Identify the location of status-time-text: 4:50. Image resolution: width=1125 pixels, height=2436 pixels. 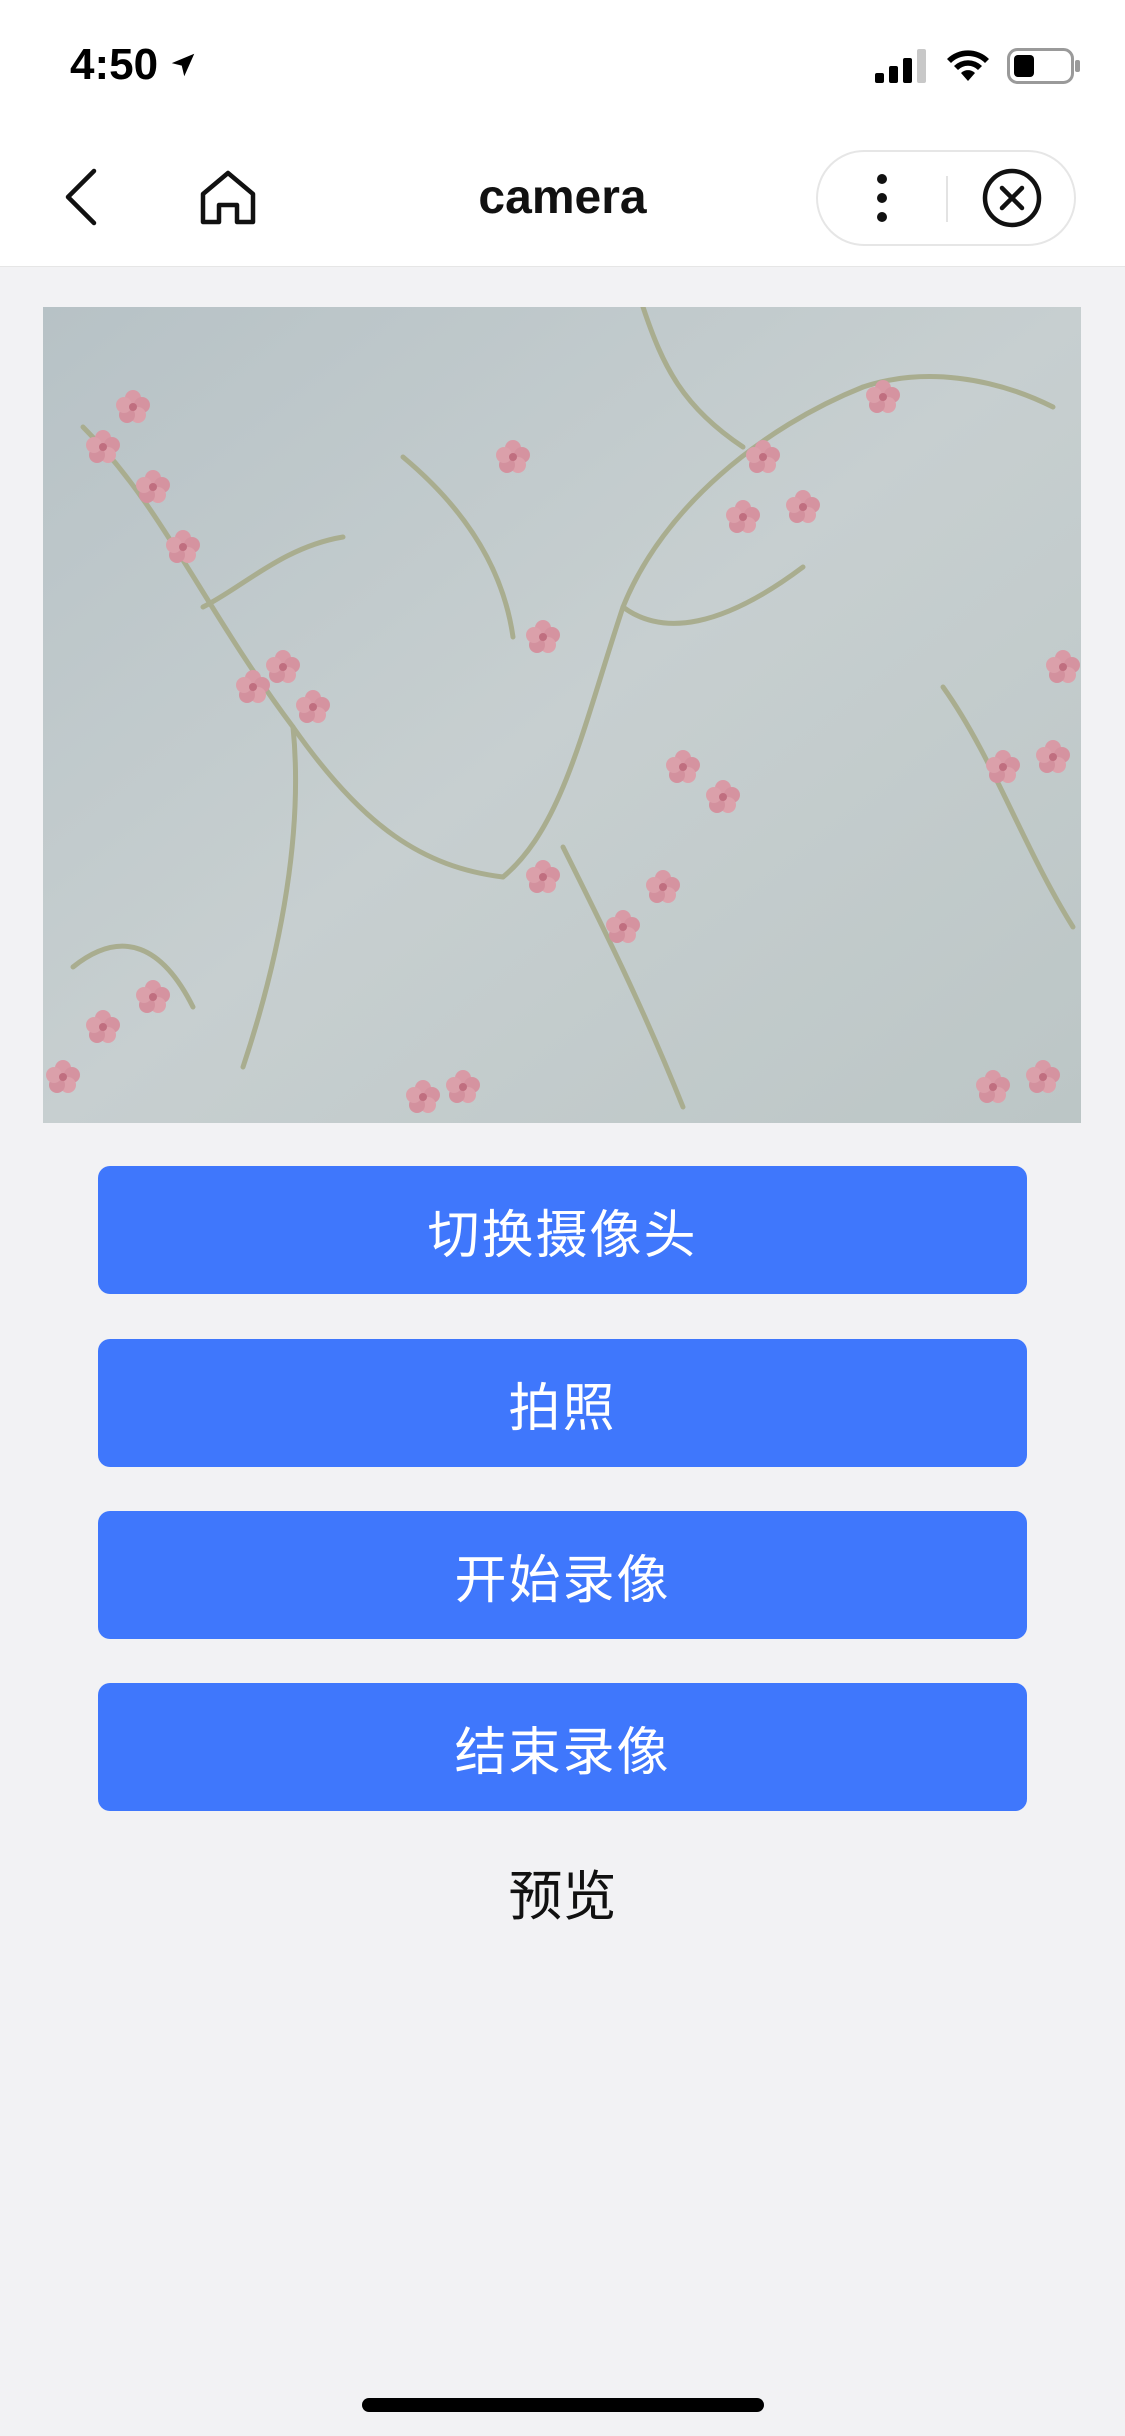
(114, 64).